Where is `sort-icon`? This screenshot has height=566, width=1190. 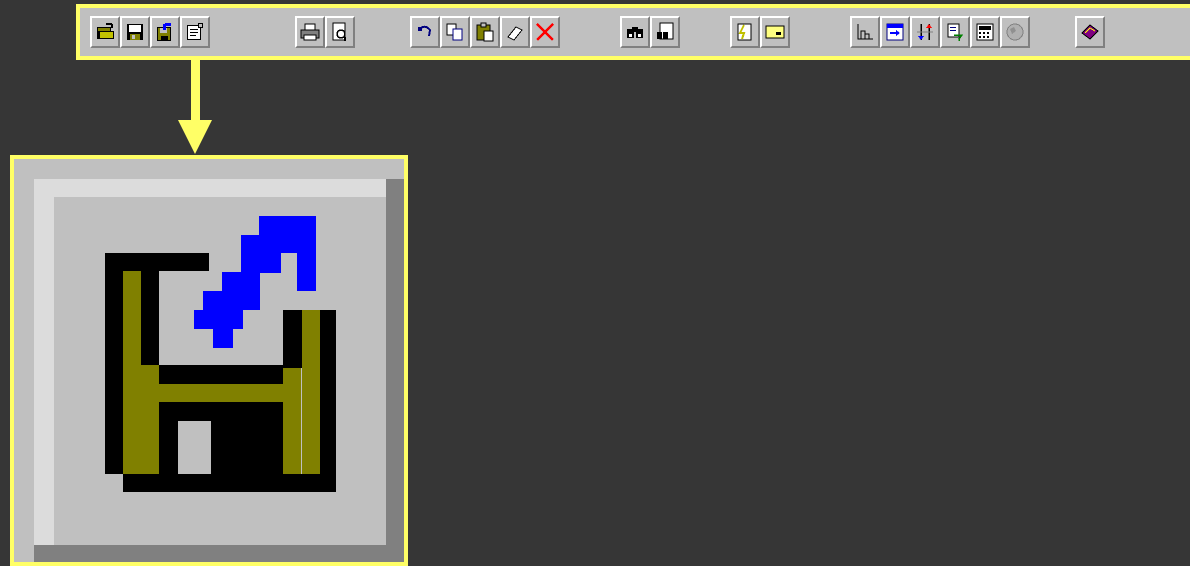 sort-icon is located at coordinates (925, 32).